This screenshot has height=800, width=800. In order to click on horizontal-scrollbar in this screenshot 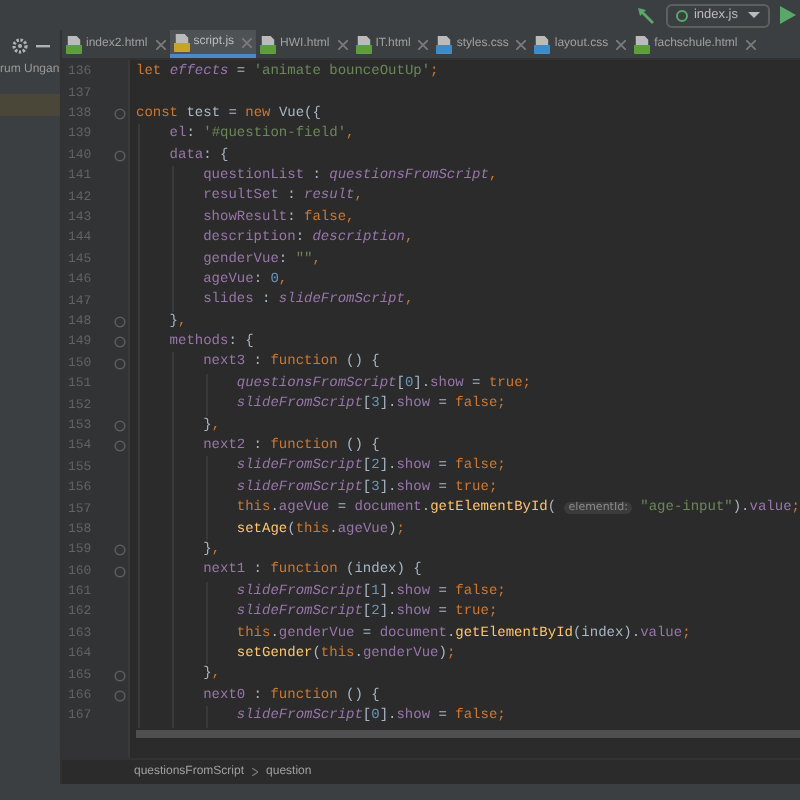, I will do `click(468, 733)`.